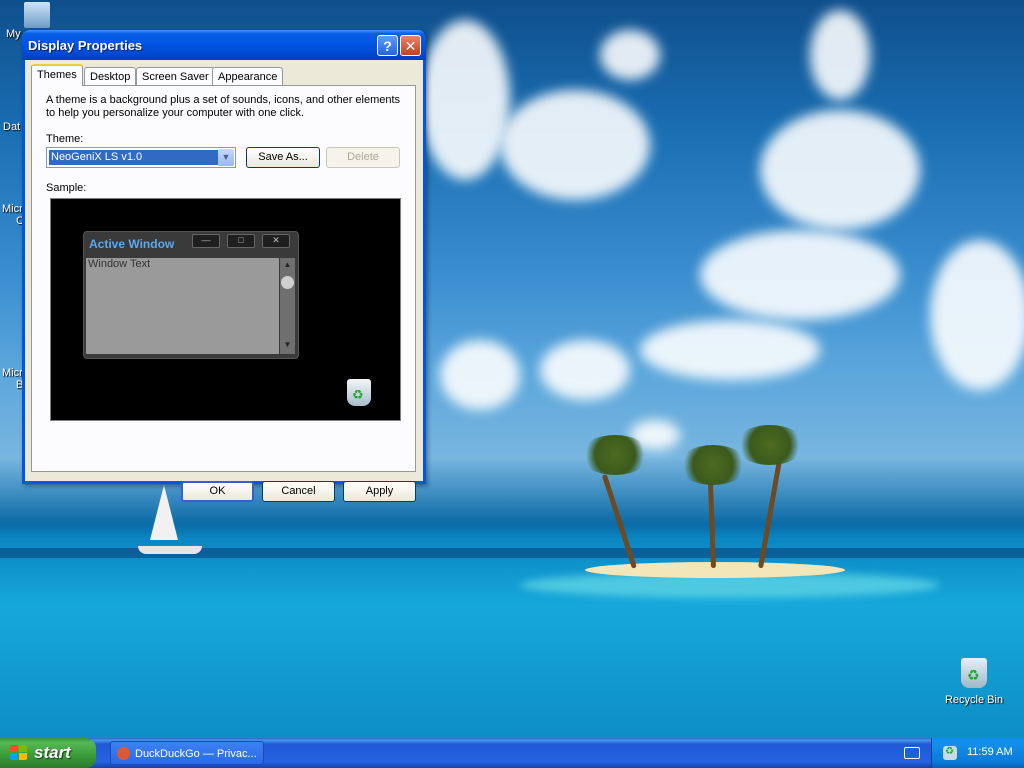 The image size is (1024, 768). I want to click on tab-label: Screen Saver, so click(175, 77).